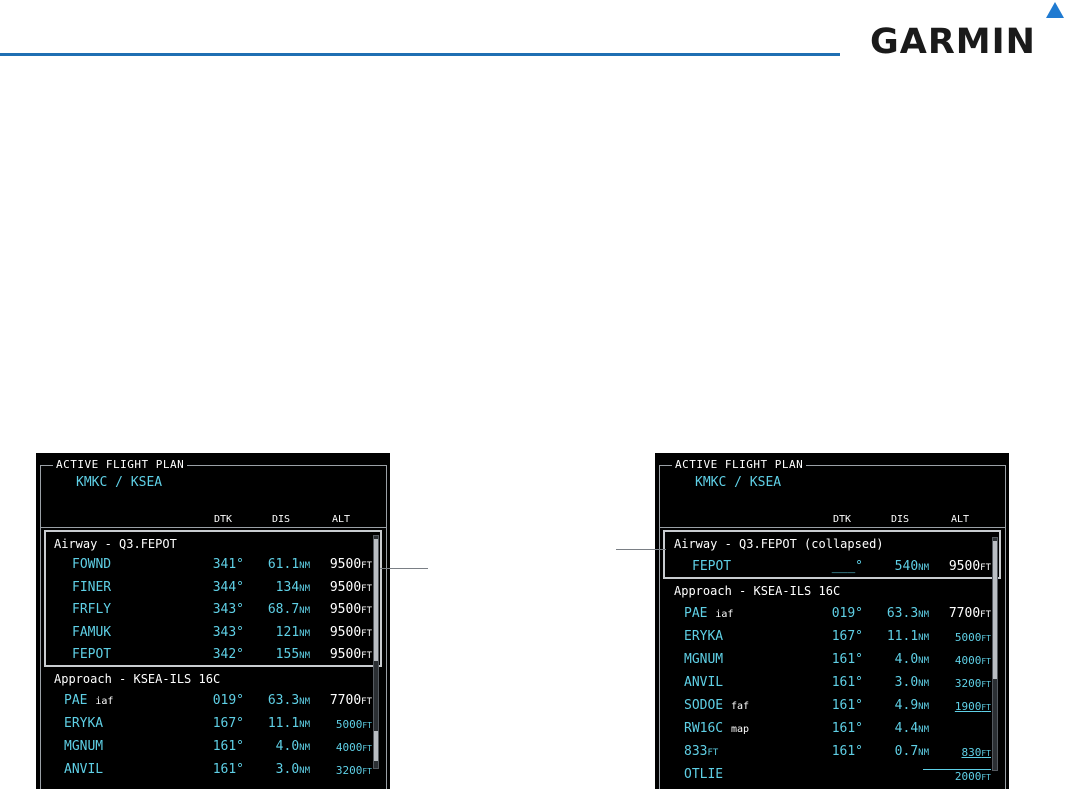  I want to click on waypoint-id: FOWND, so click(92, 564).